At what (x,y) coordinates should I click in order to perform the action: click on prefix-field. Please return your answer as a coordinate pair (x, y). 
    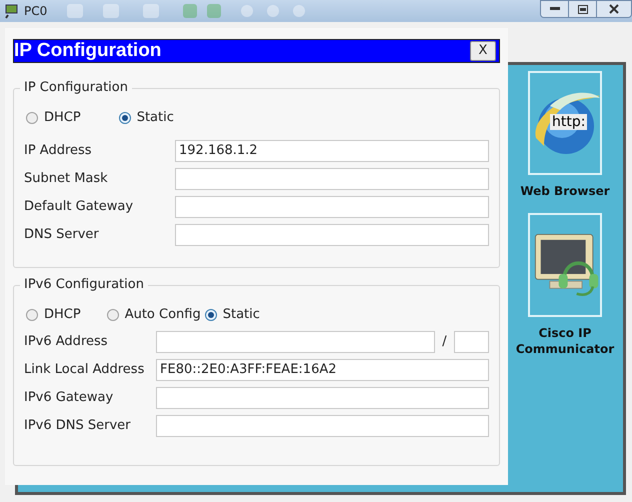
    Looking at the image, I should click on (471, 342).